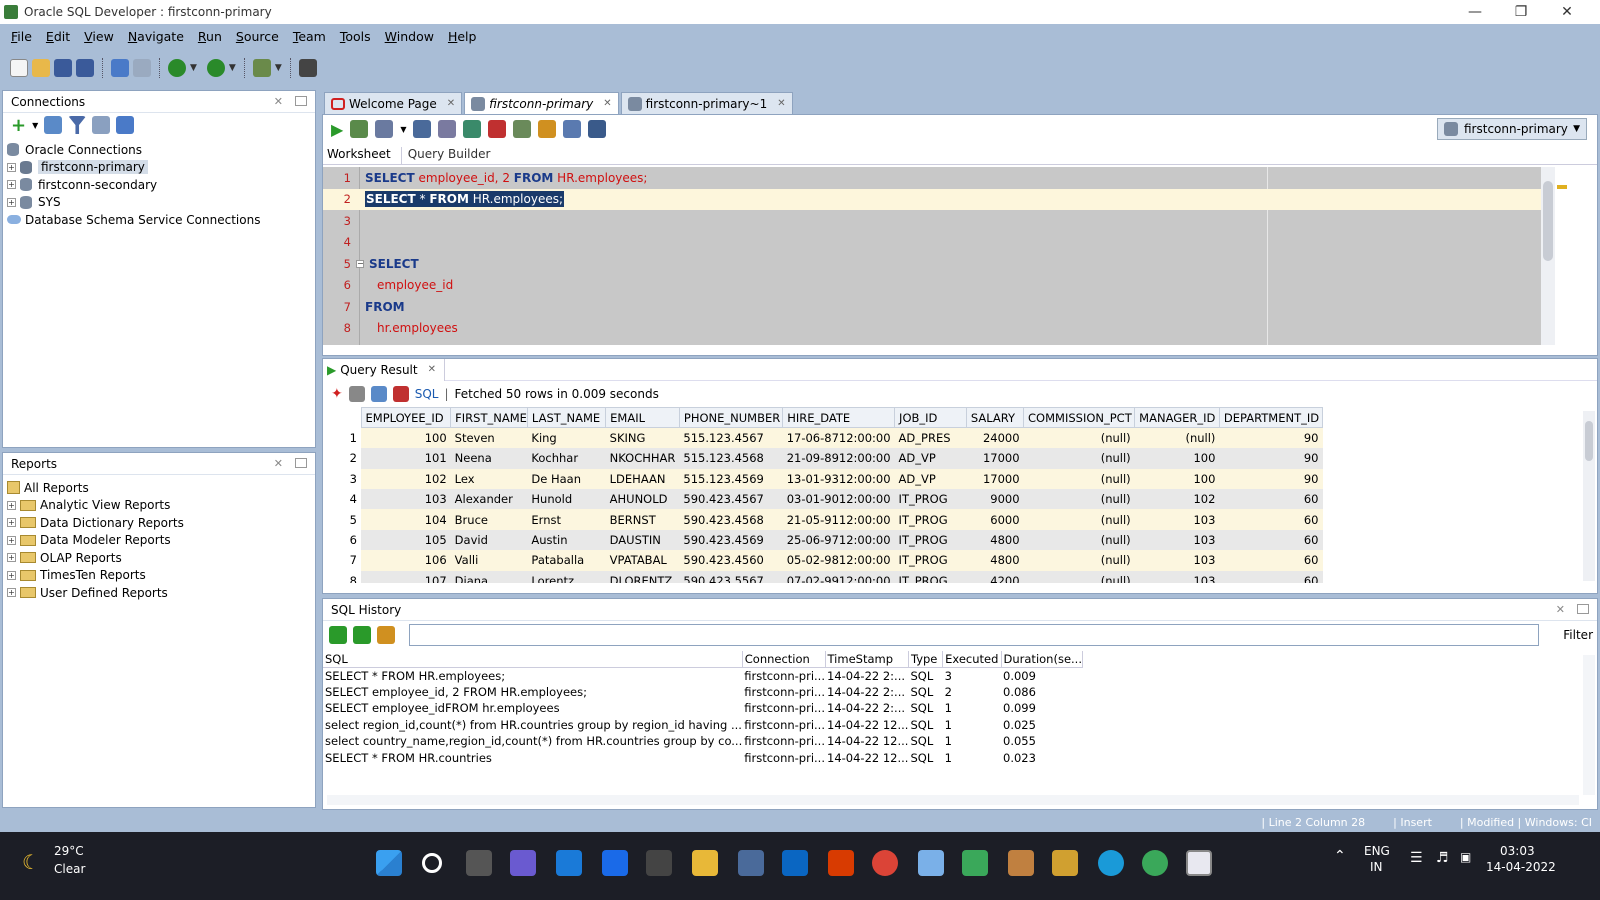 The width and height of the screenshot is (1600, 900). What do you see at coordinates (839, 418) in the screenshot?
I see `column-header-hire-date: HIRE_DATE` at bounding box center [839, 418].